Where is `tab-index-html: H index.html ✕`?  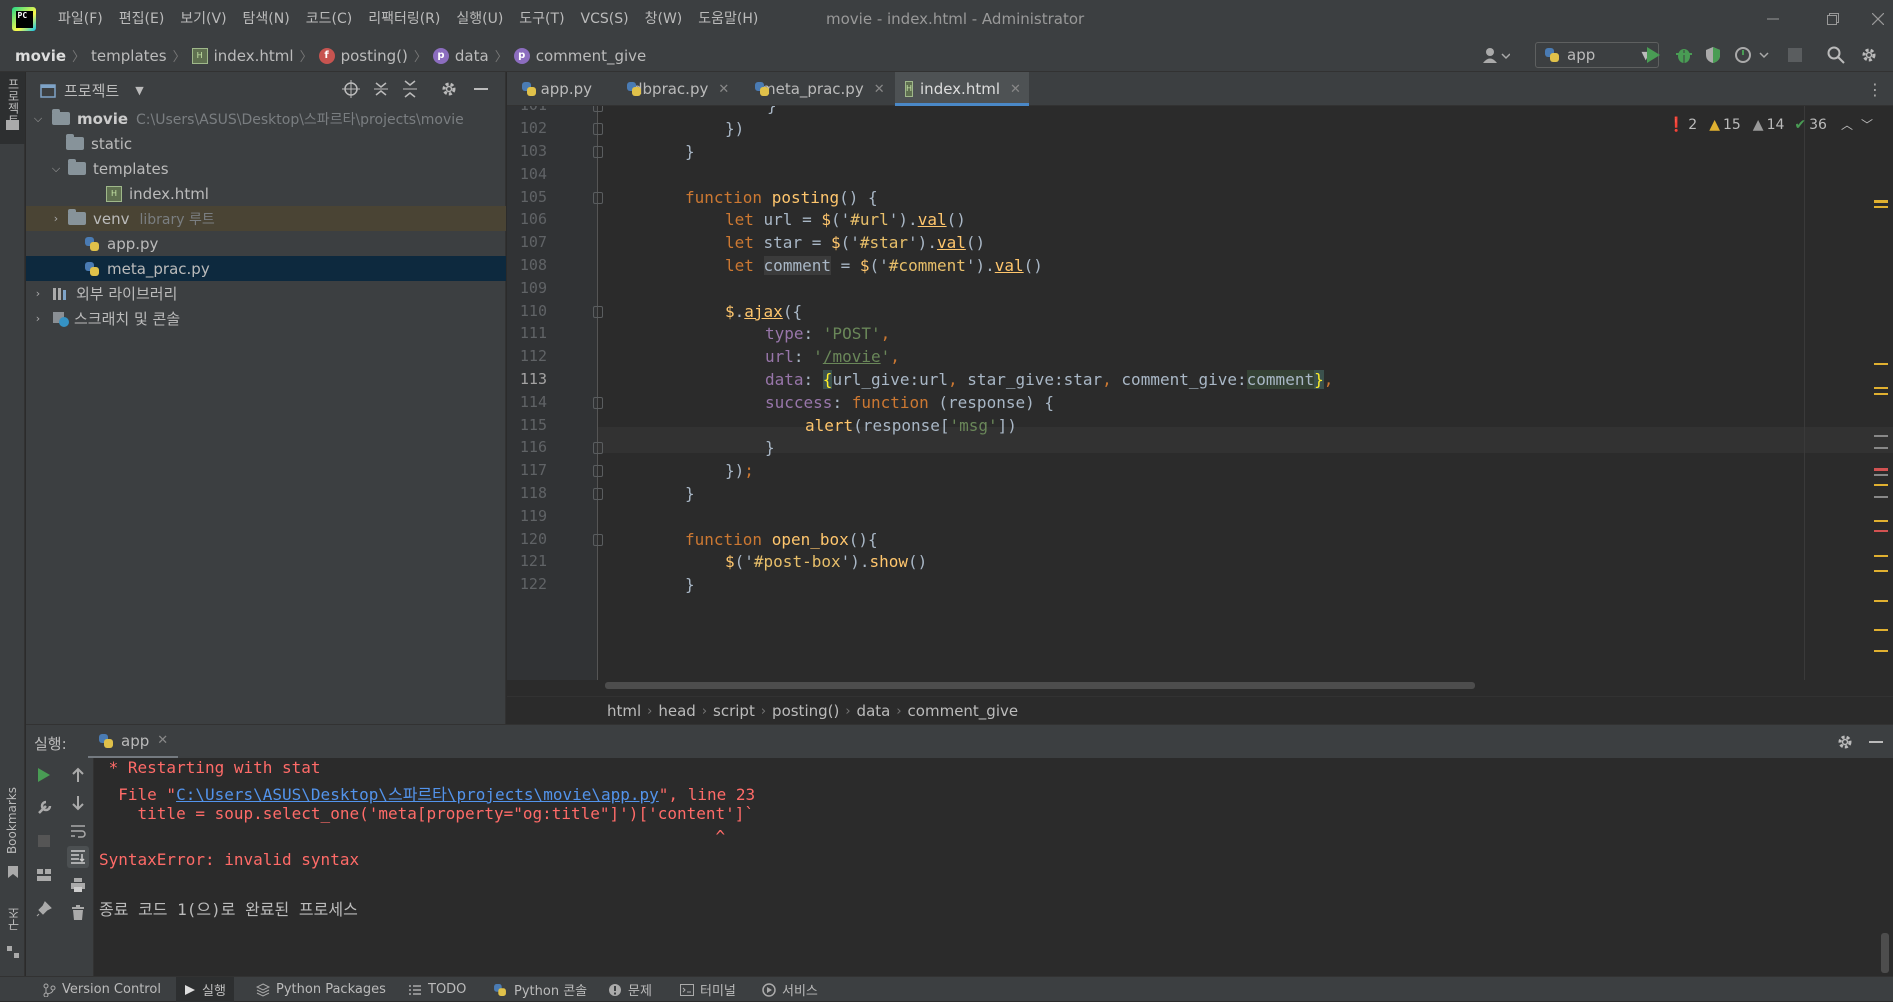 tab-index-html: H index.html ✕ is located at coordinates (962, 89).